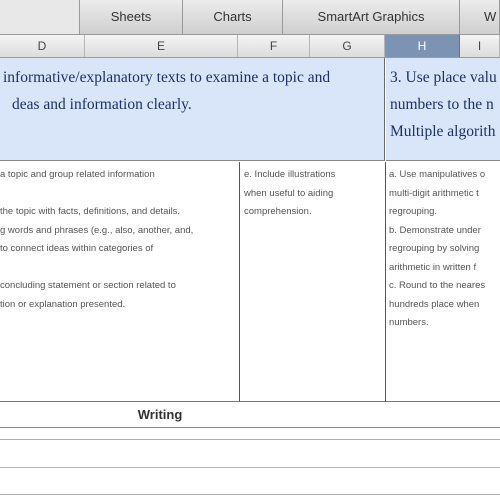 The height and width of the screenshot is (500, 500). Describe the element at coordinates (437, 174) in the screenshot. I see `detail-text-line: a. Use manipulatives o` at that location.